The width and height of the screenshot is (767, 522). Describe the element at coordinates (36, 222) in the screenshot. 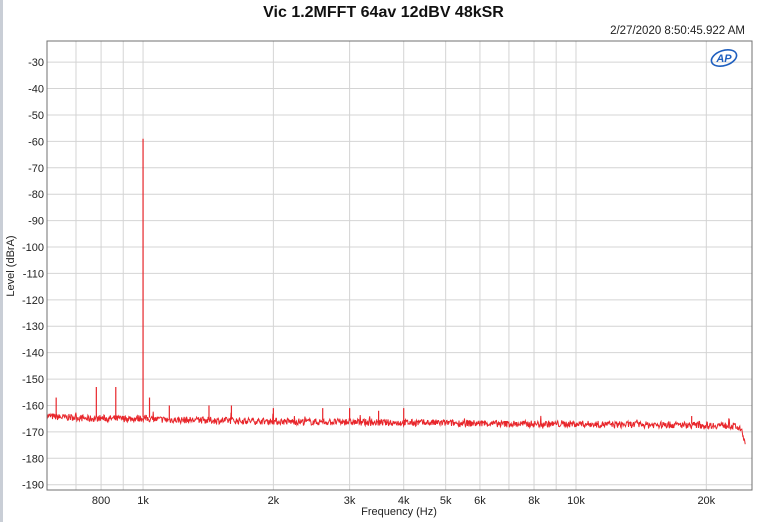

I see `y-tick-label: -90` at that location.